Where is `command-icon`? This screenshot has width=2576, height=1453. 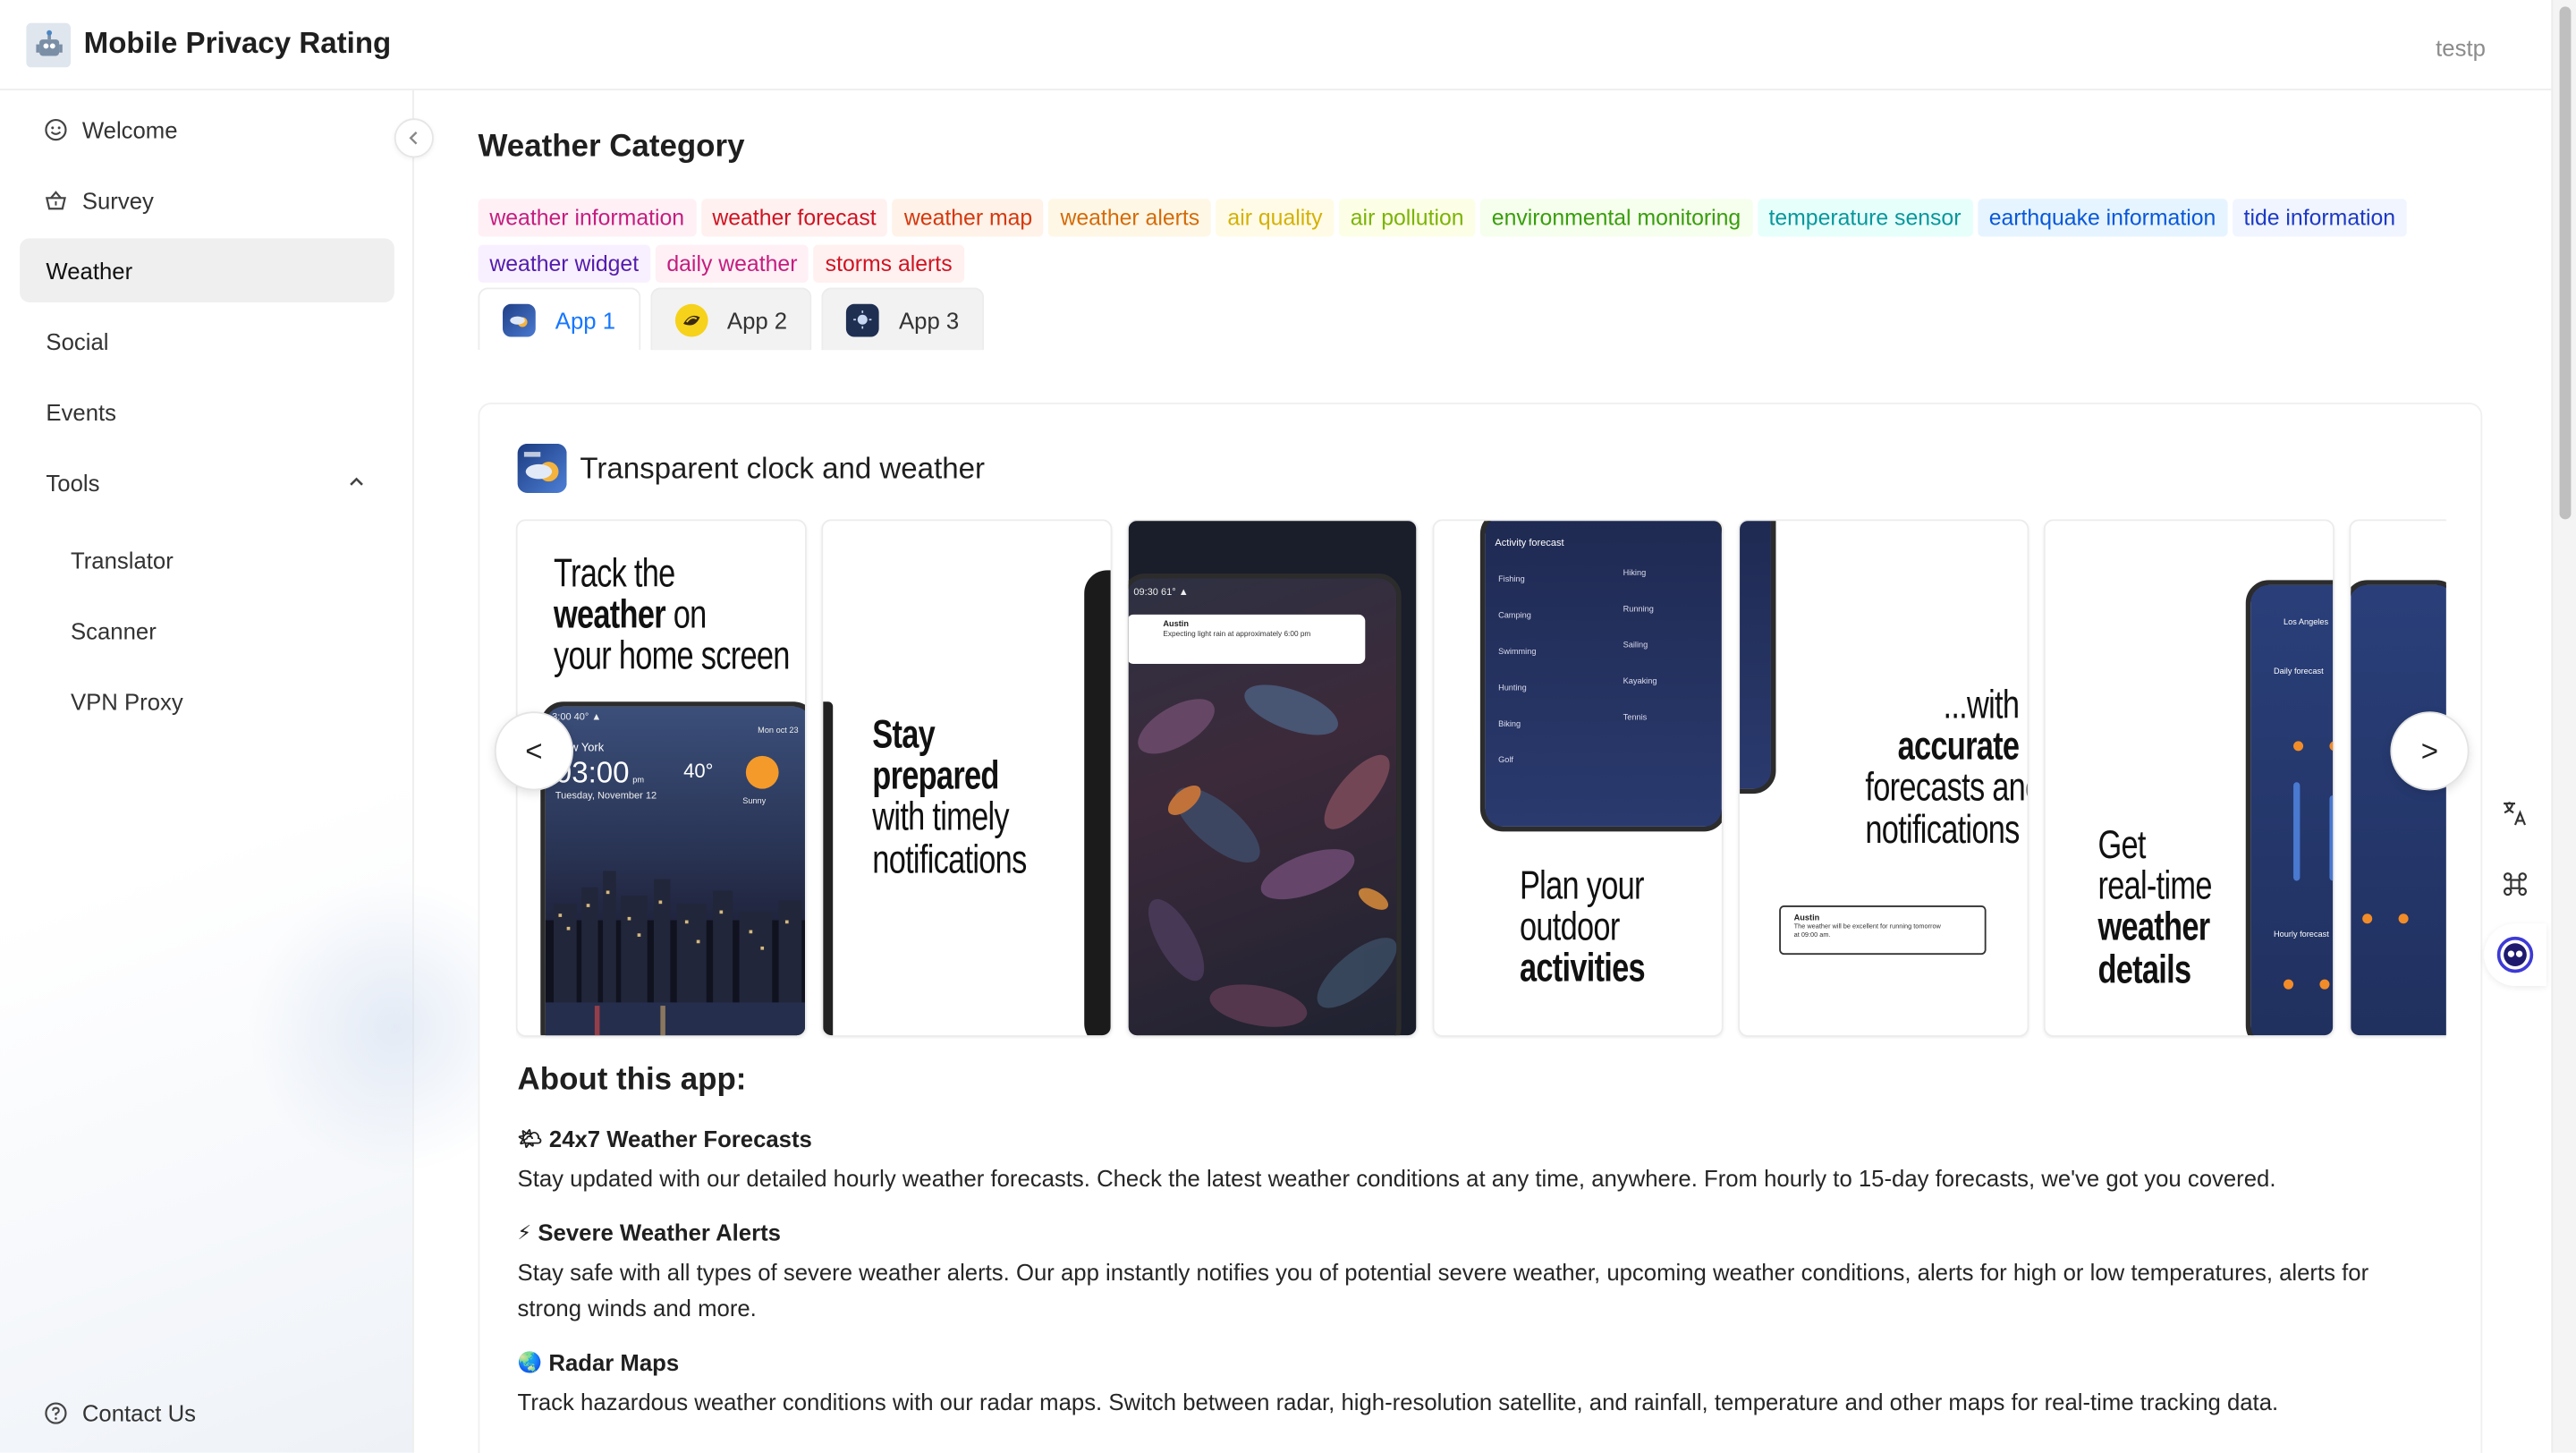
command-icon is located at coordinates (2515, 884).